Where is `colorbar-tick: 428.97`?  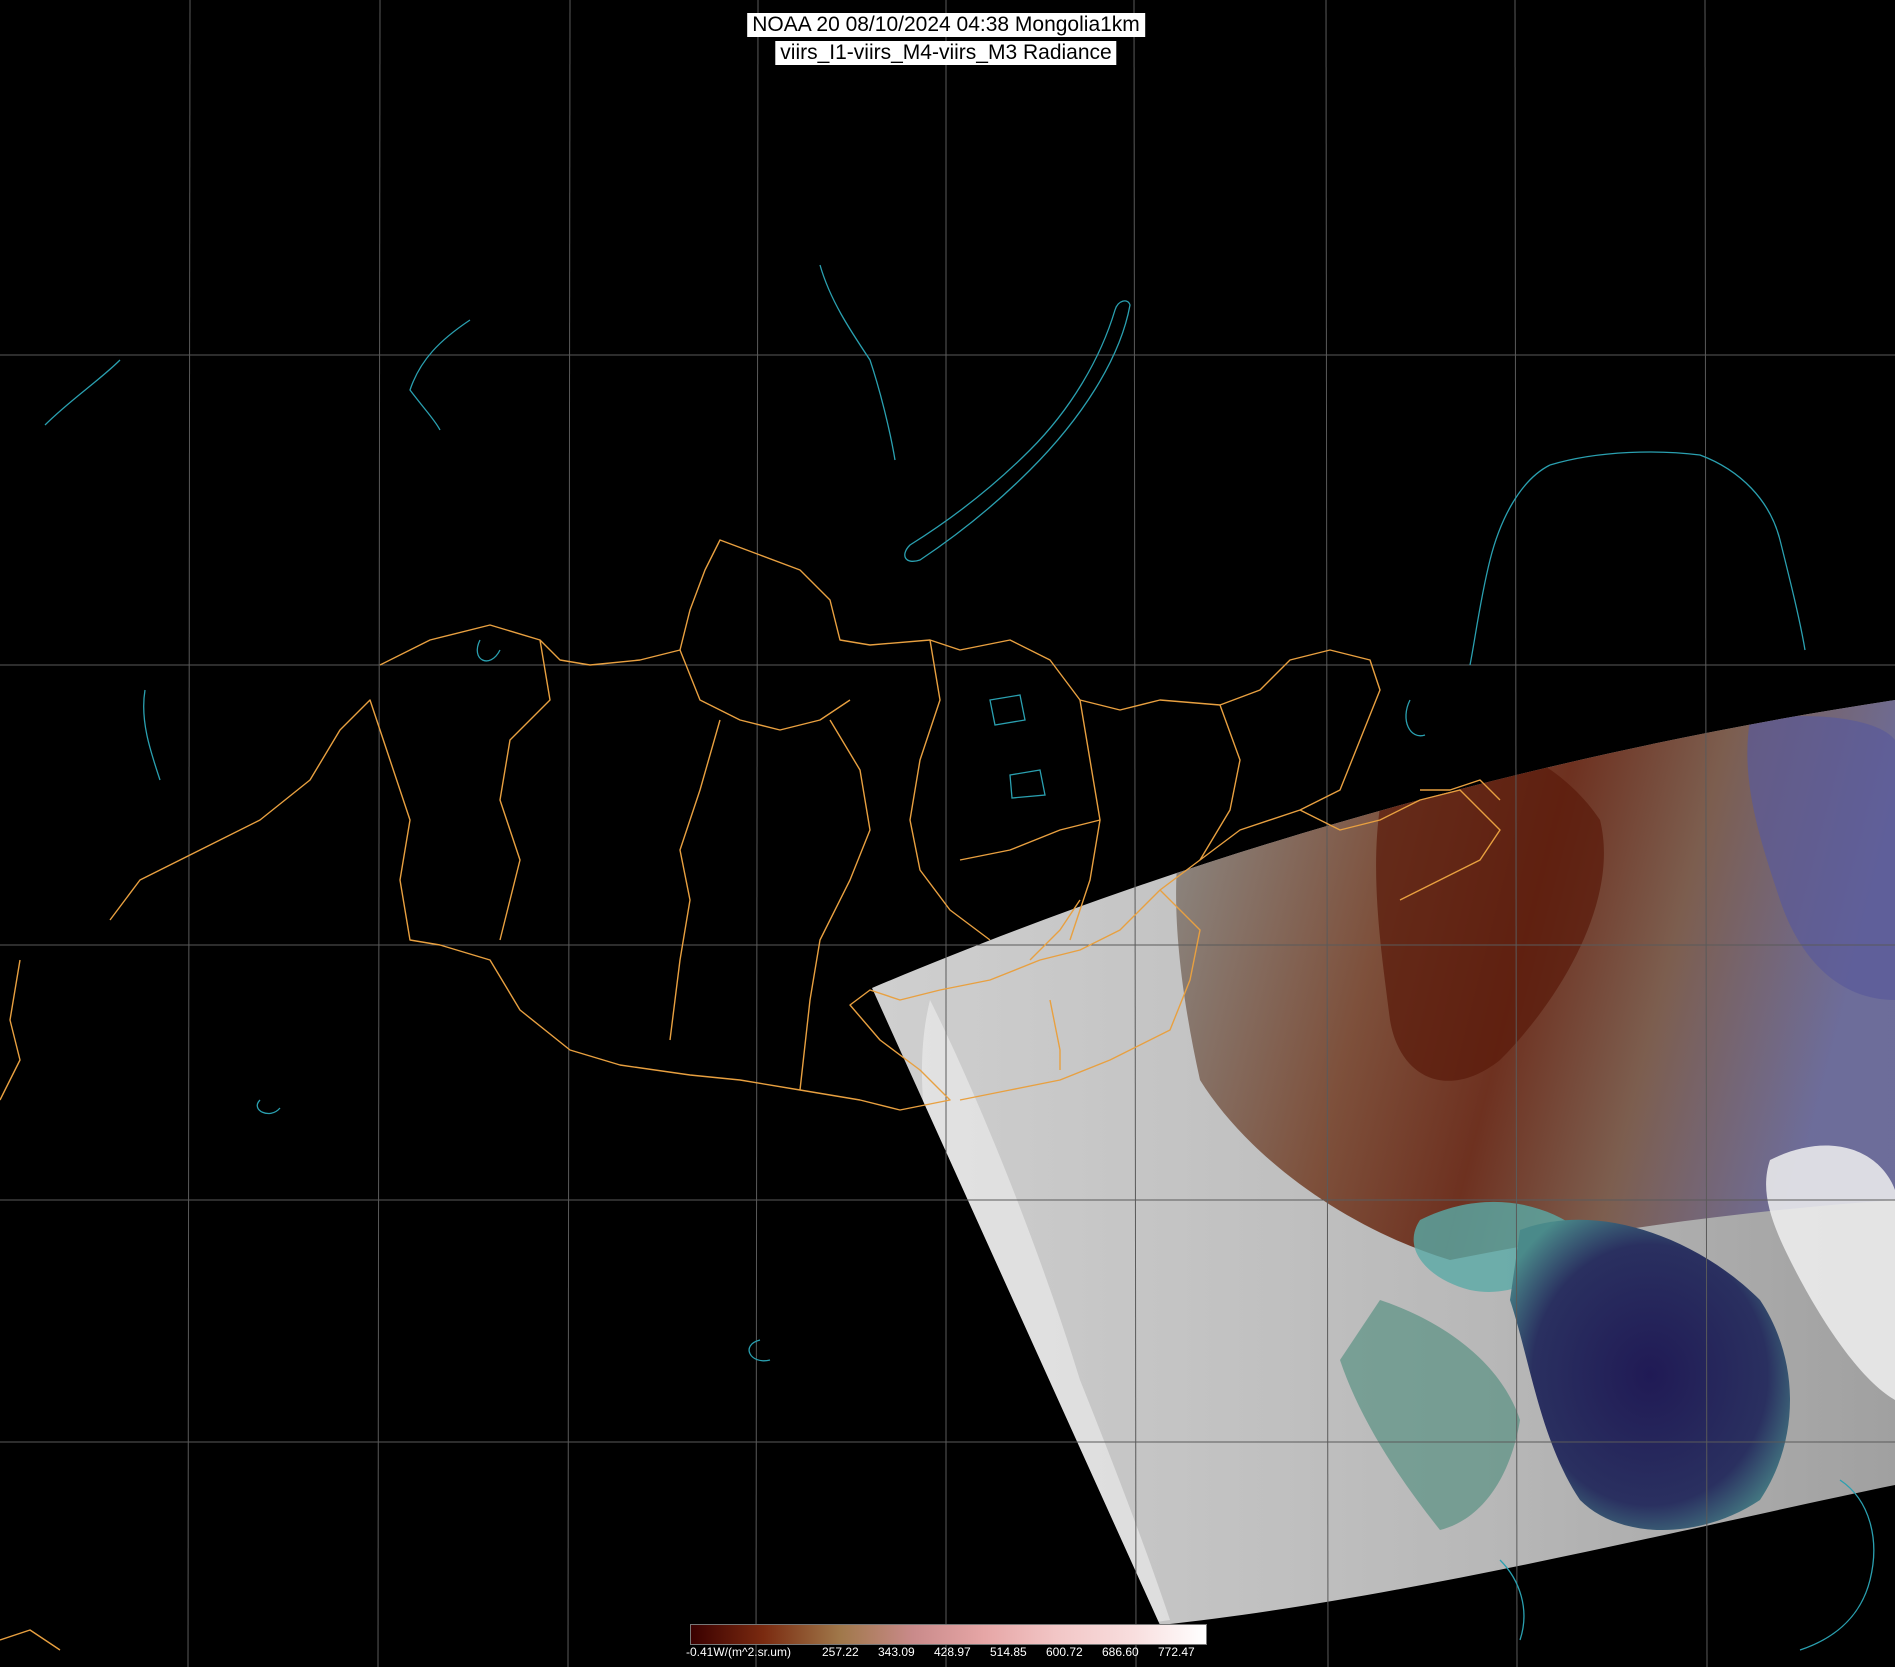
colorbar-tick: 428.97 is located at coordinates (952, 1652).